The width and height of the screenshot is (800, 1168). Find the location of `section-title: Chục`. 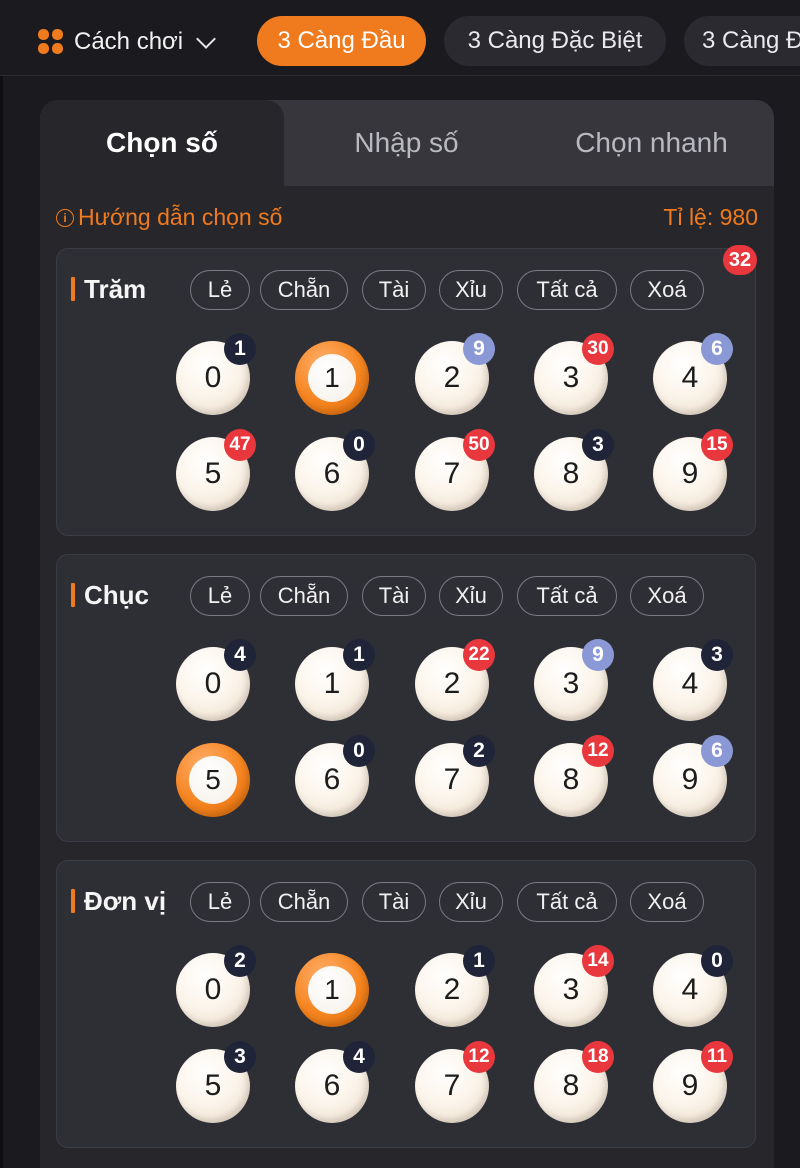

section-title: Chục is located at coordinates (110, 595).